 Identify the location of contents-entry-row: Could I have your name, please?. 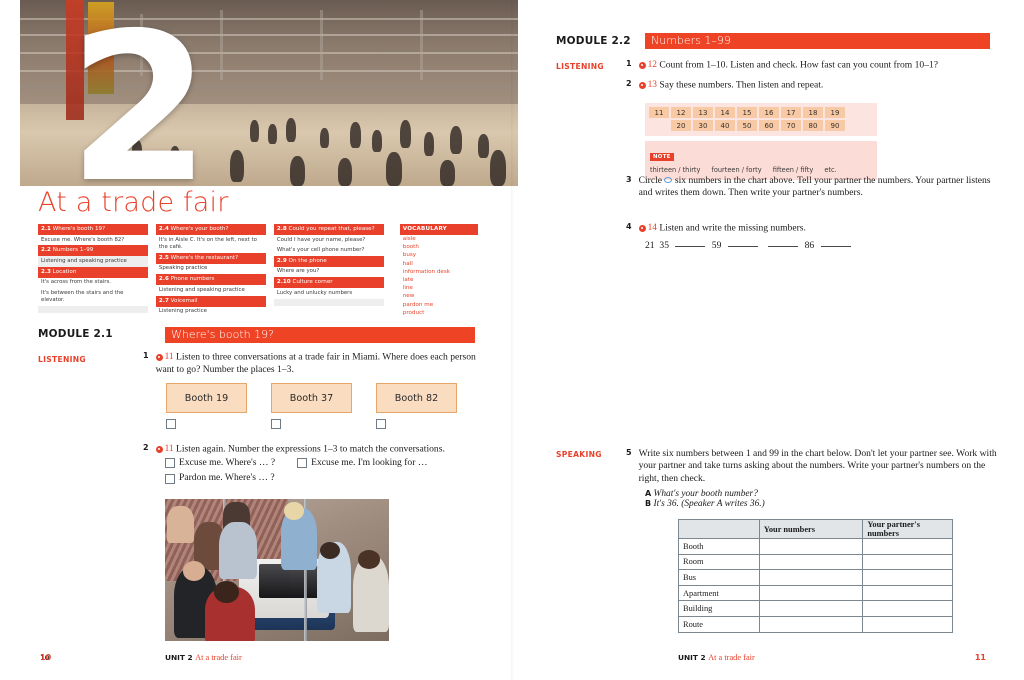
(328, 240).